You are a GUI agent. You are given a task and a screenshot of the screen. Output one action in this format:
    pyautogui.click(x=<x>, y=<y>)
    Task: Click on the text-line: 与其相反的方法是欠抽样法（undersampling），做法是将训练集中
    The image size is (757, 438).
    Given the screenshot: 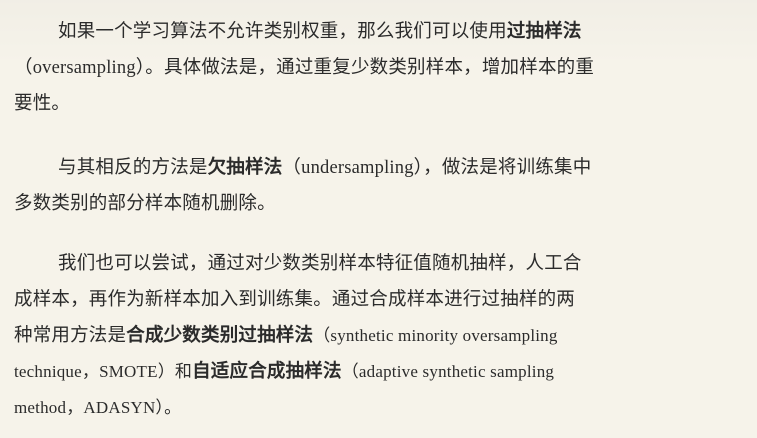 What is the action you would take?
    pyautogui.click(x=380, y=168)
    